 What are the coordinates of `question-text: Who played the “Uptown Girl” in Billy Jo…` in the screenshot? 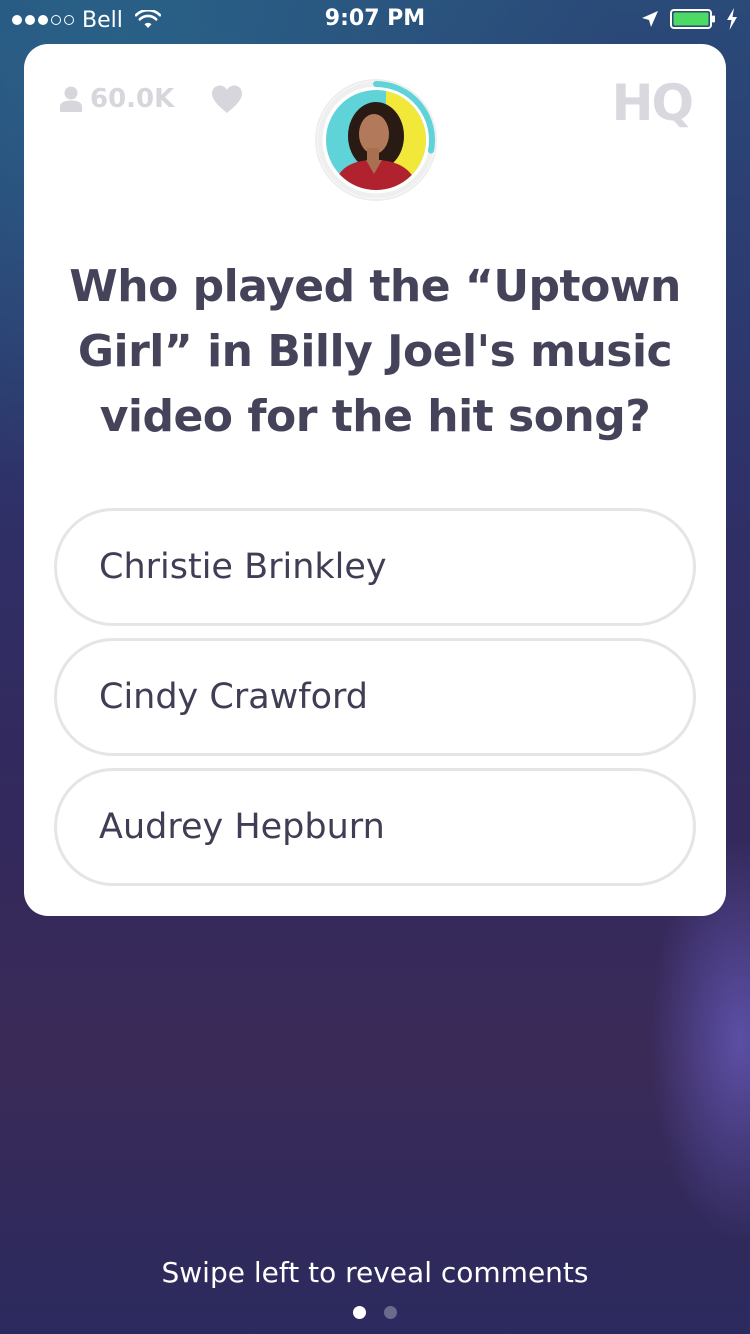 It's located at (375, 351).